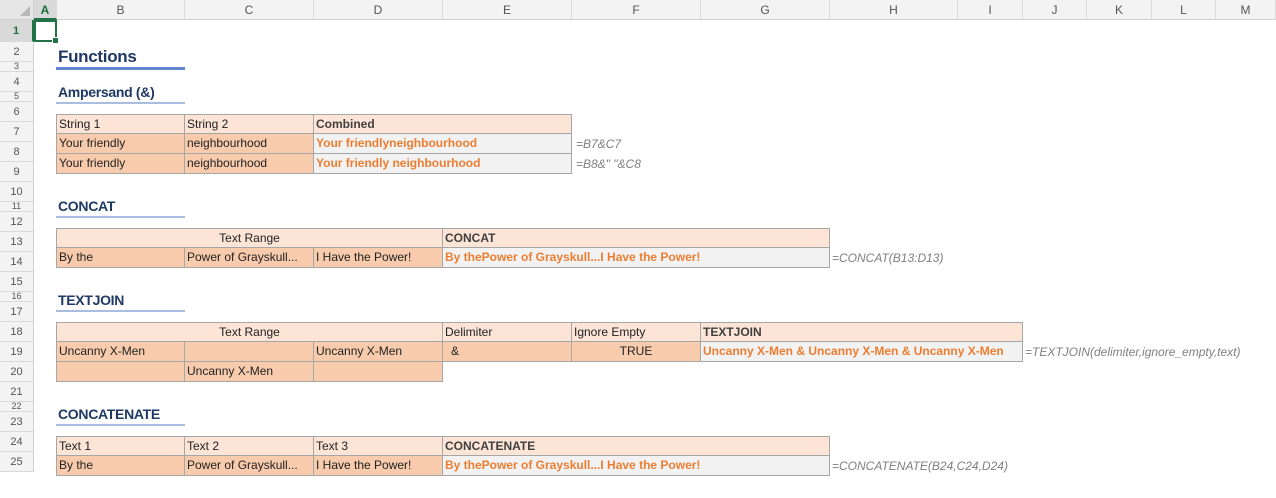 The image size is (1276, 498). Describe the element at coordinates (17, 82) in the screenshot. I see `row-header-4: 4` at that location.